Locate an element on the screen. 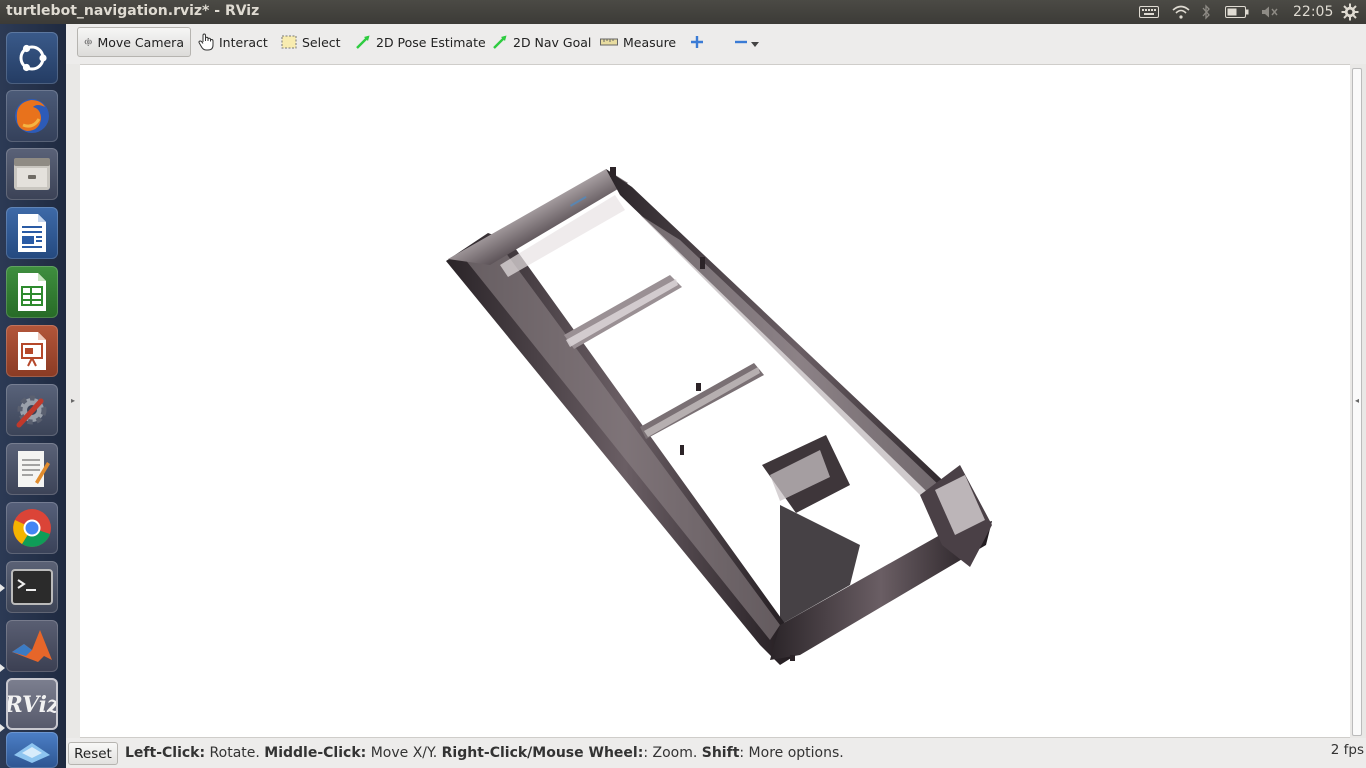 Image resolution: width=1366 pixels, height=768 pixels. firefox-icon is located at coordinates (32, 116).